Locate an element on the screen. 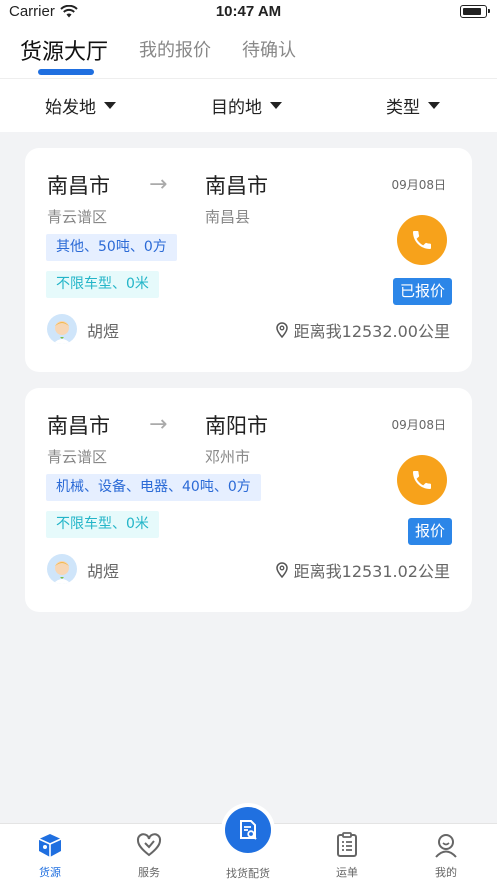  quoted-button: 已报价 is located at coordinates (422, 291).